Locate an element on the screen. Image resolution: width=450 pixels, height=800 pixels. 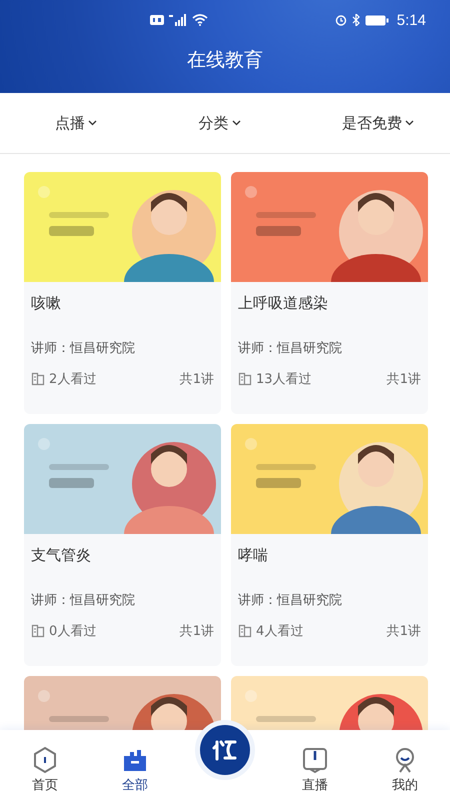
filter-dropdown: 点播 is located at coordinates (76, 123).